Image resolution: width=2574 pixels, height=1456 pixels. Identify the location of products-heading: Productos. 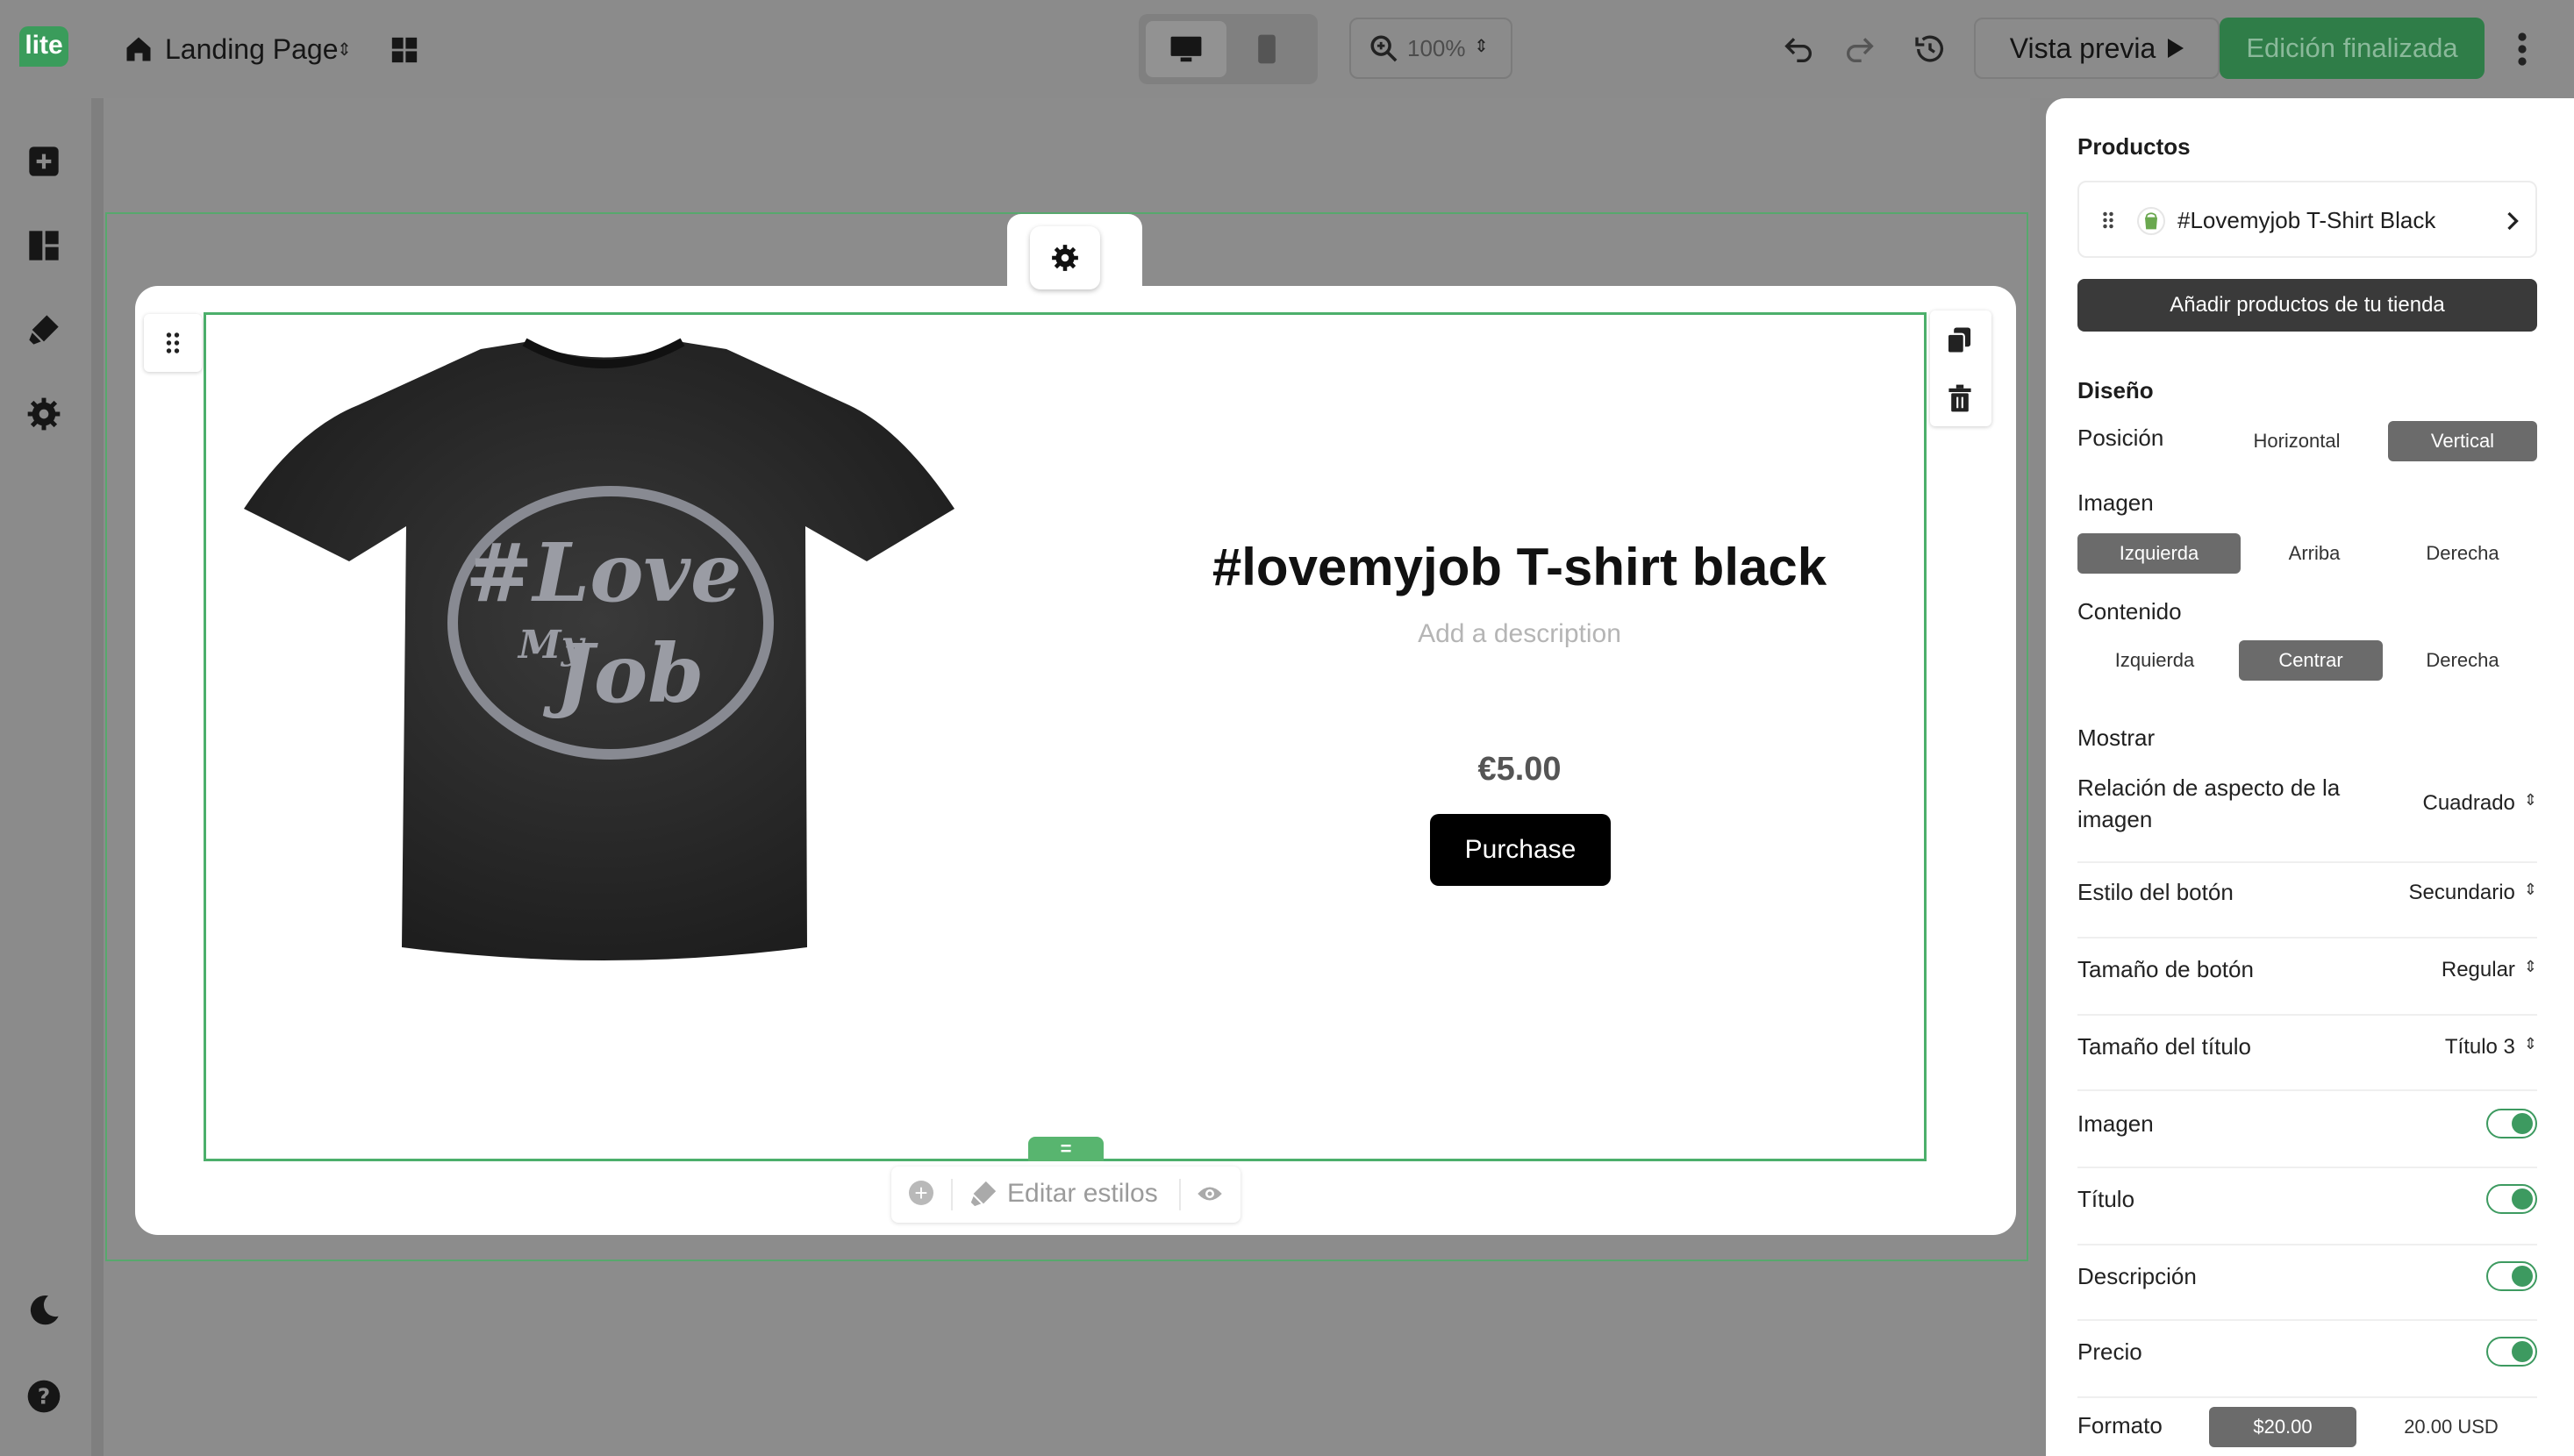
(2134, 146).